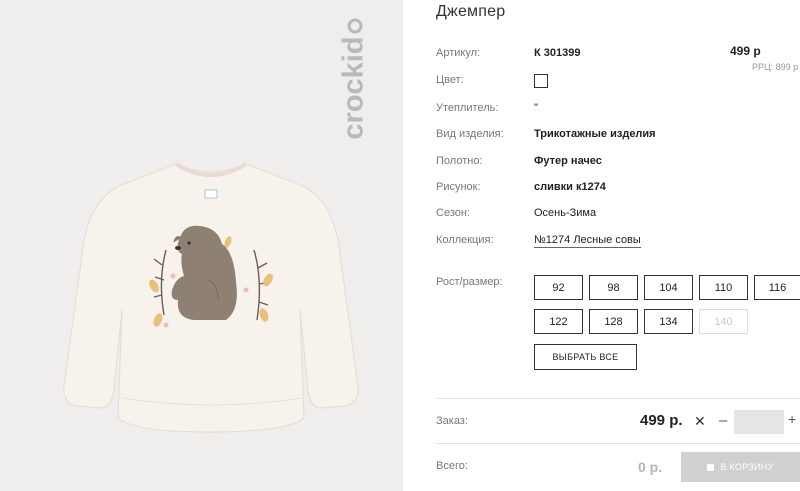 Image resolution: width=800 pixels, height=491 pixels. What do you see at coordinates (568, 161) in the screenshot?
I see `fabric-value: Футер начес` at bounding box center [568, 161].